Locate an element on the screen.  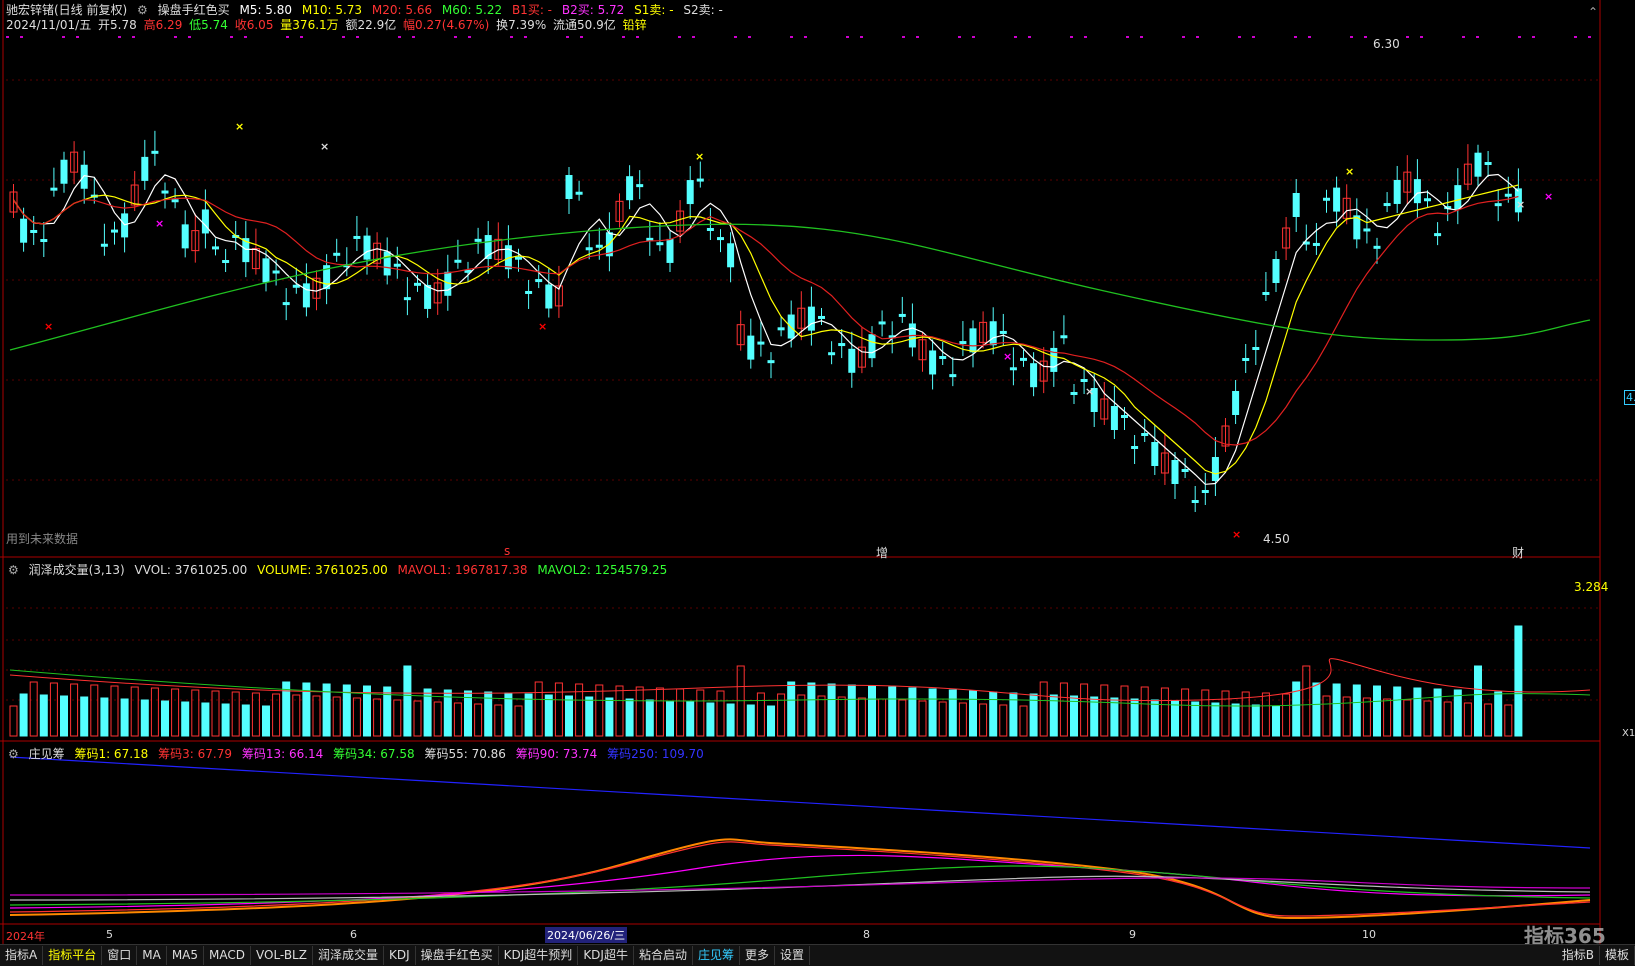
sector-label: 铅锌 is located at coordinates (635, 25).